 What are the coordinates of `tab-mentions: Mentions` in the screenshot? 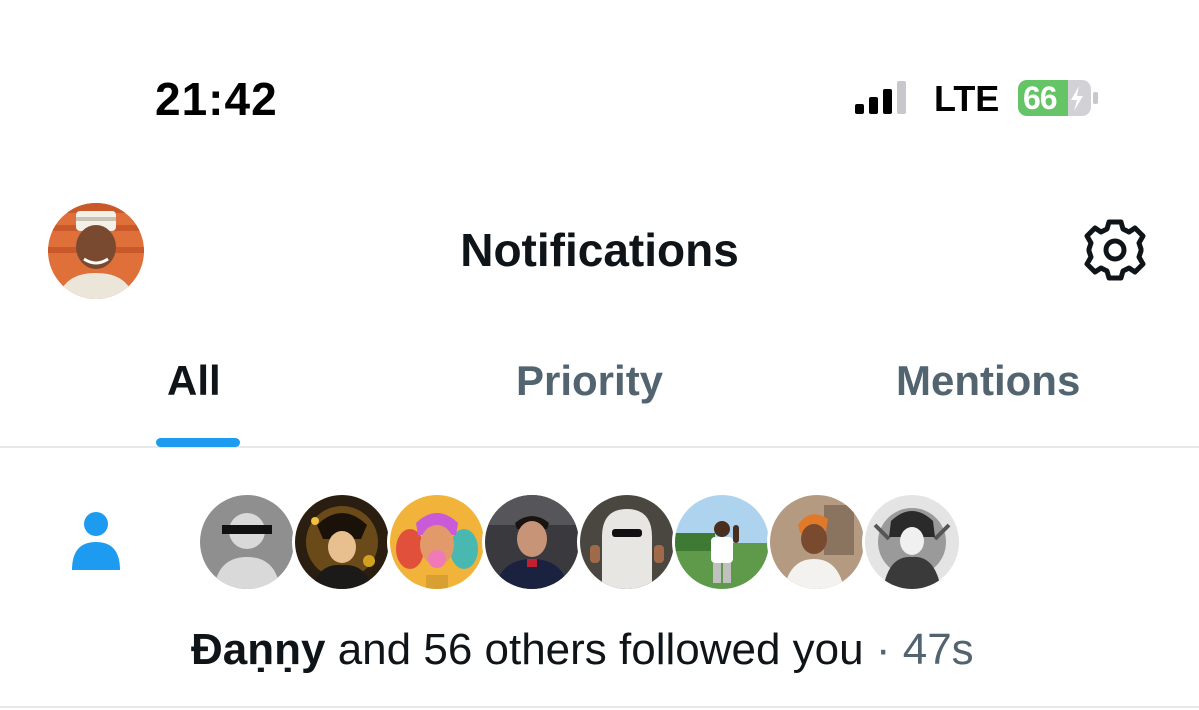 It's located at (988, 381).